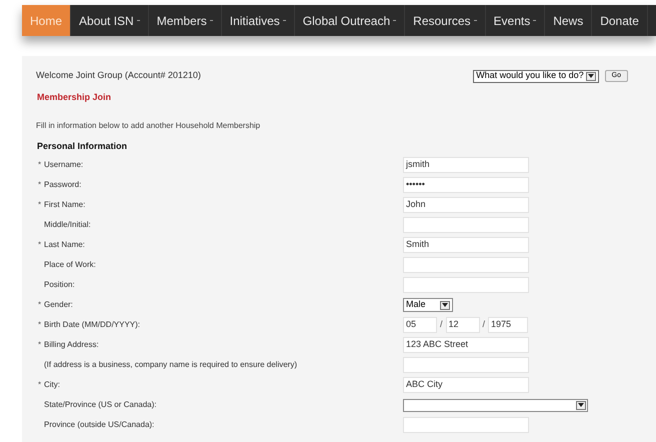  Describe the element at coordinates (463, 325) in the screenshot. I see `day-field: 12` at that location.